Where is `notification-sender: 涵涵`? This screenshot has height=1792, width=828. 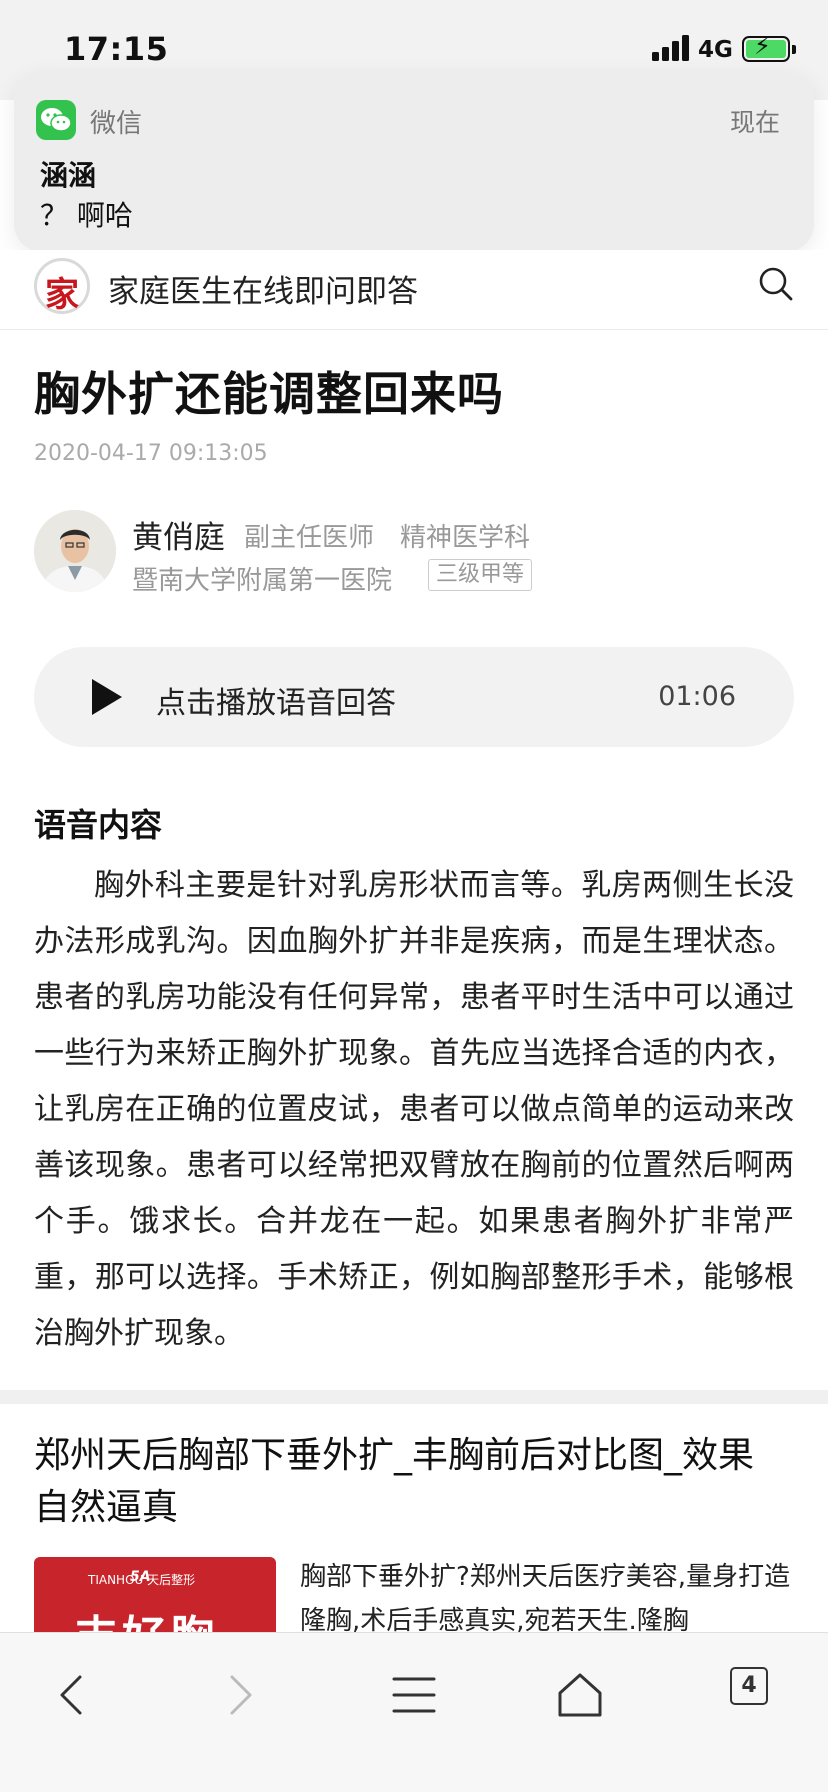 notification-sender: 涵涵 is located at coordinates (68, 175).